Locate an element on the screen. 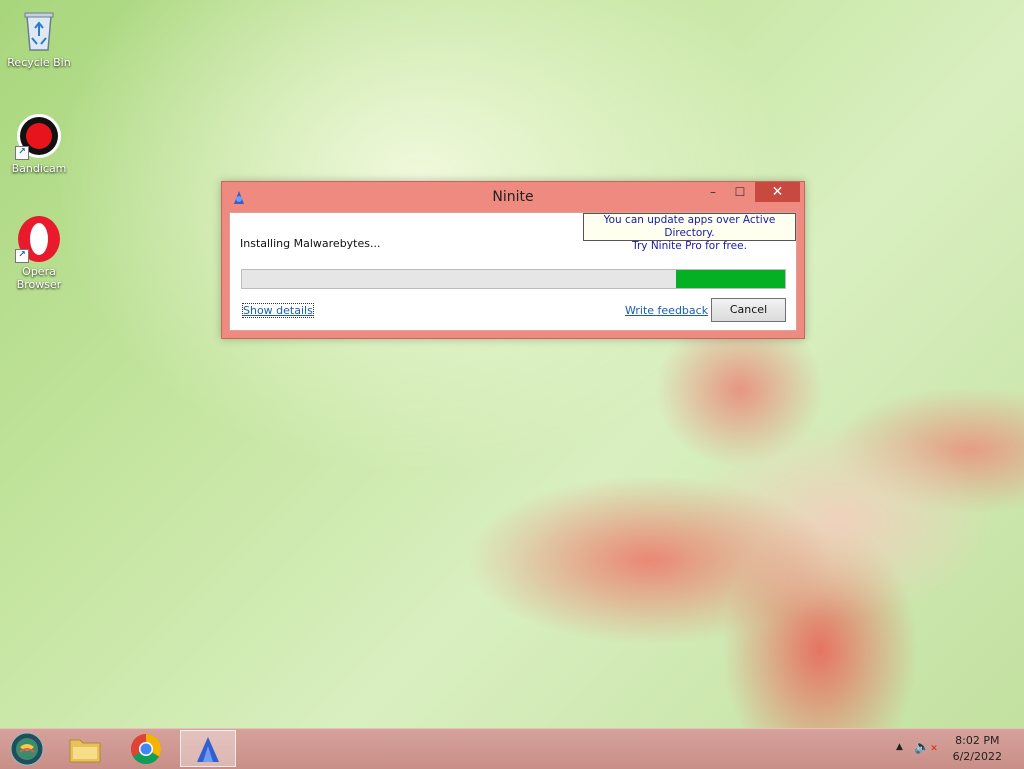 This screenshot has height=769, width=1024. write-feedback-link: Write feedback is located at coordinates (666, 310).